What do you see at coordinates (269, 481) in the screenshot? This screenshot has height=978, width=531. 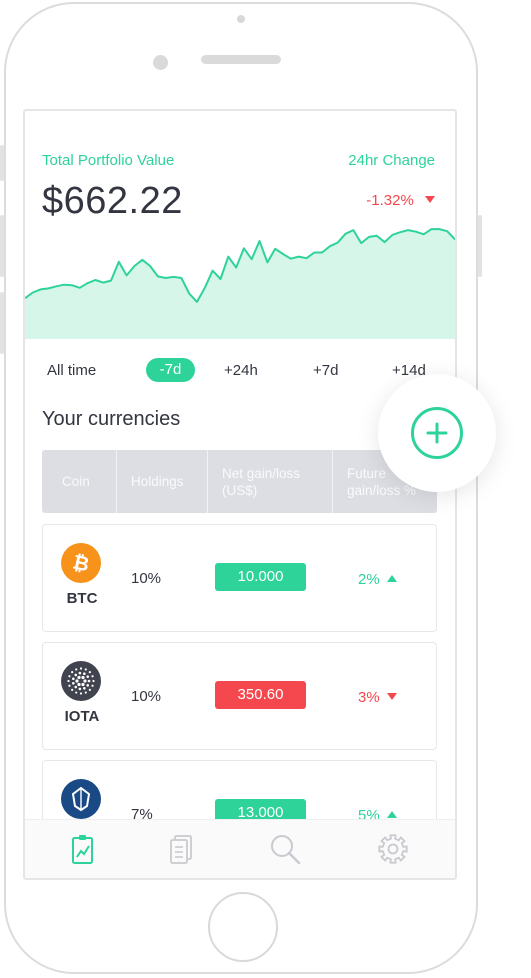 I see `header-net-gain: Net gain/loss (US$)` at bounding box center [269, 481].